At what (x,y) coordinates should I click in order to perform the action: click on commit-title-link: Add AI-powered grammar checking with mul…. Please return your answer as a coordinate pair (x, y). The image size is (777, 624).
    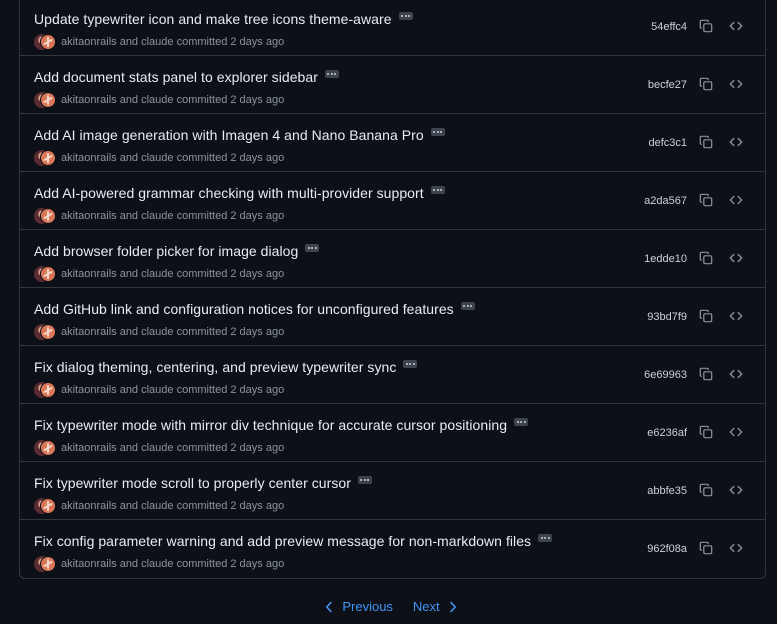
    Looking at the image, I should click on (229, 193).